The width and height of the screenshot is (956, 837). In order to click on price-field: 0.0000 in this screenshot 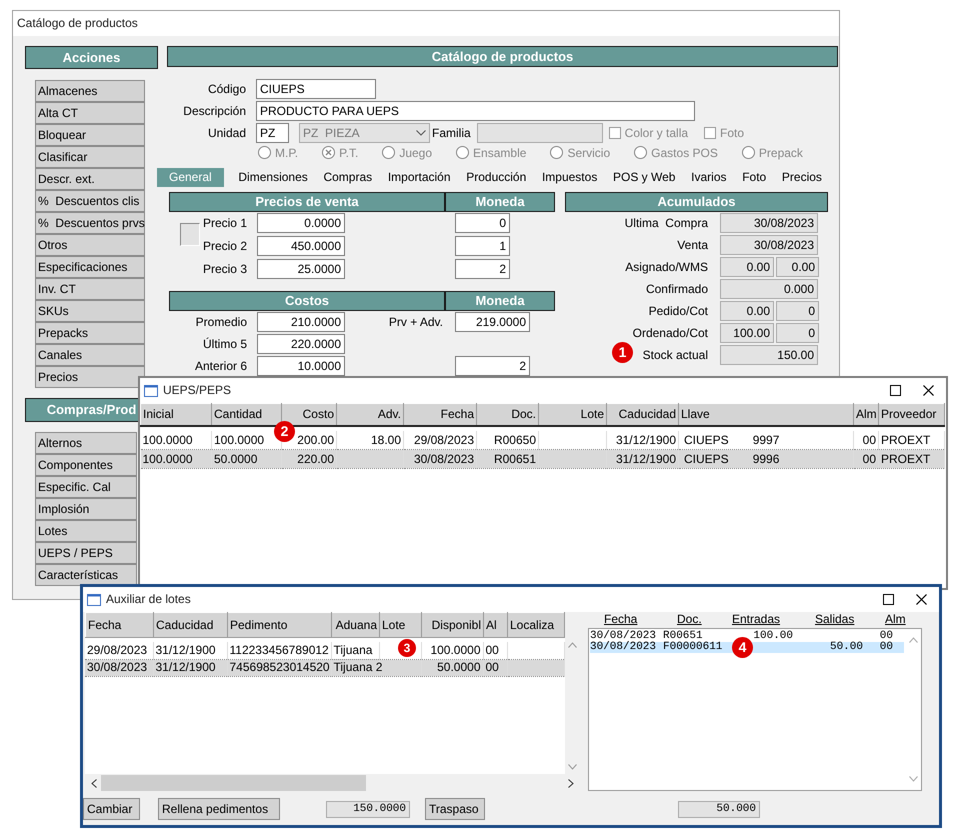, I will do `click(301, 223)`.